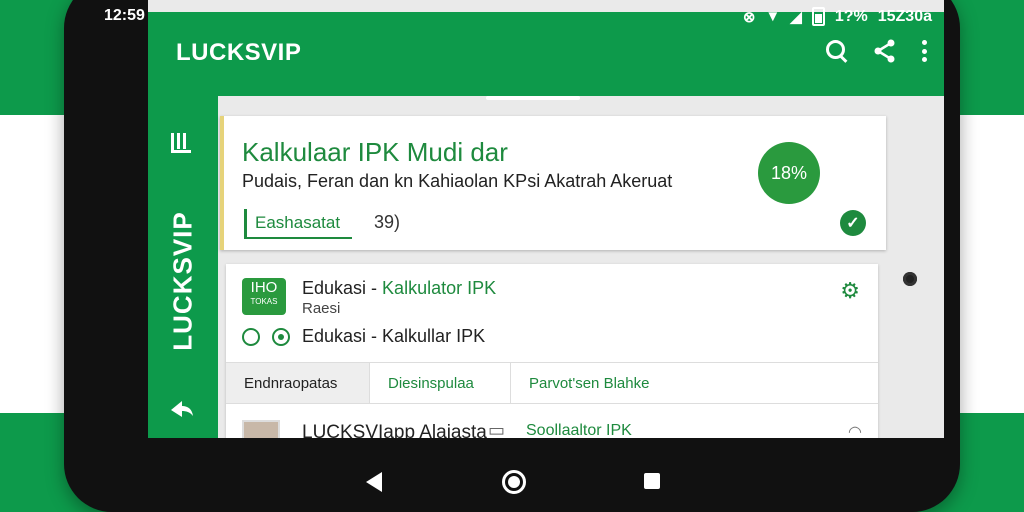 The height and width of the screenshot is (512, 1024). I want to click on search-icon, so click(837, 51).